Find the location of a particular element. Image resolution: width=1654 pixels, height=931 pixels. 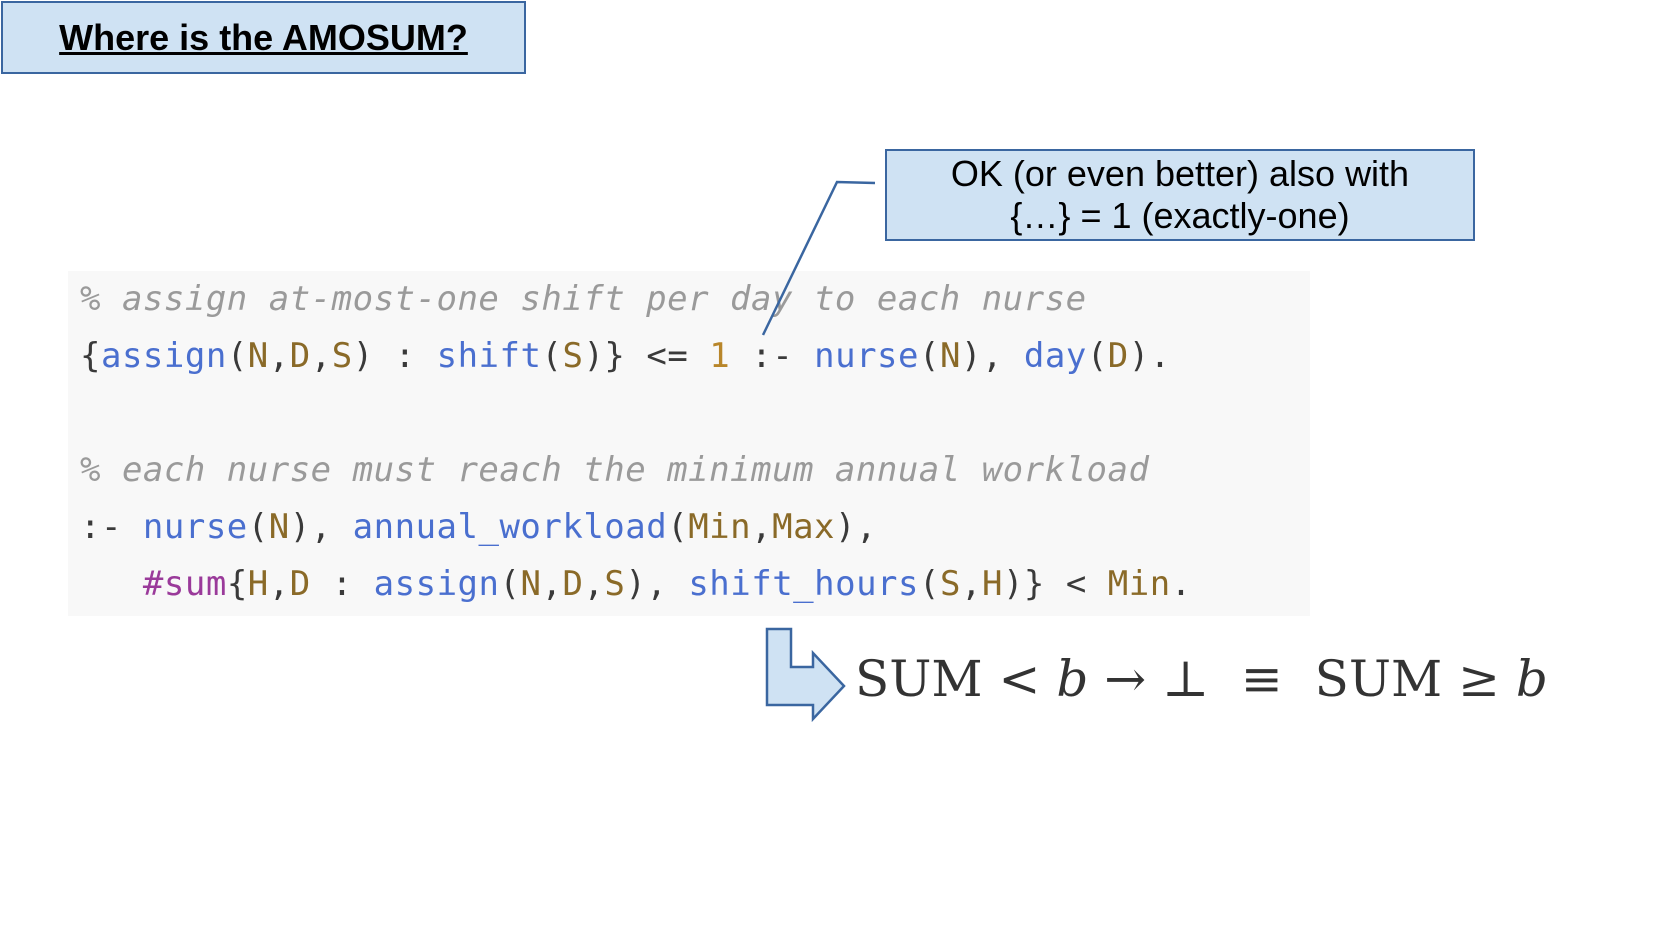

formula-b-left: b is located at coordinates (1072, 679).